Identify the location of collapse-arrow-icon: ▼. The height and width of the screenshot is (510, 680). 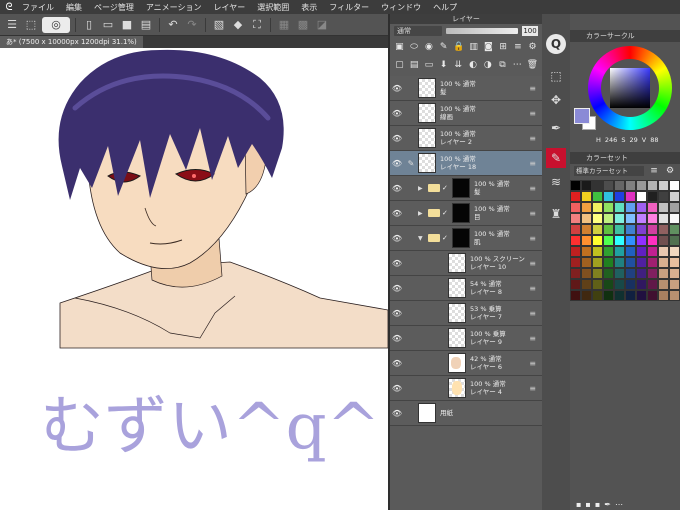
(422, 238).